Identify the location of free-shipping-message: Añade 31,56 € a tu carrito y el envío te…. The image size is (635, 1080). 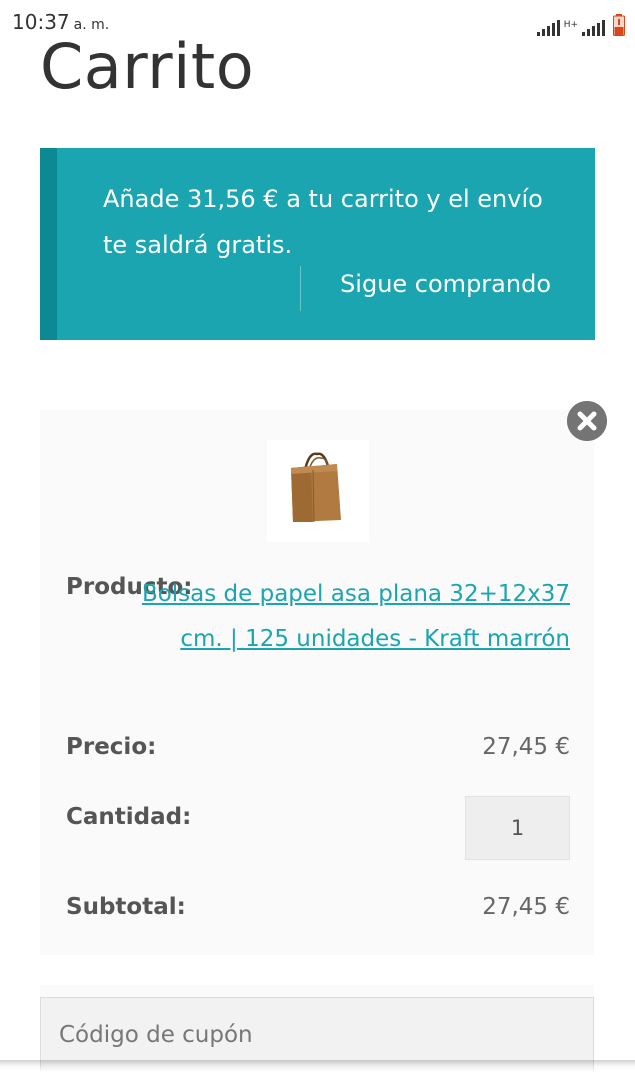
(323, 222).